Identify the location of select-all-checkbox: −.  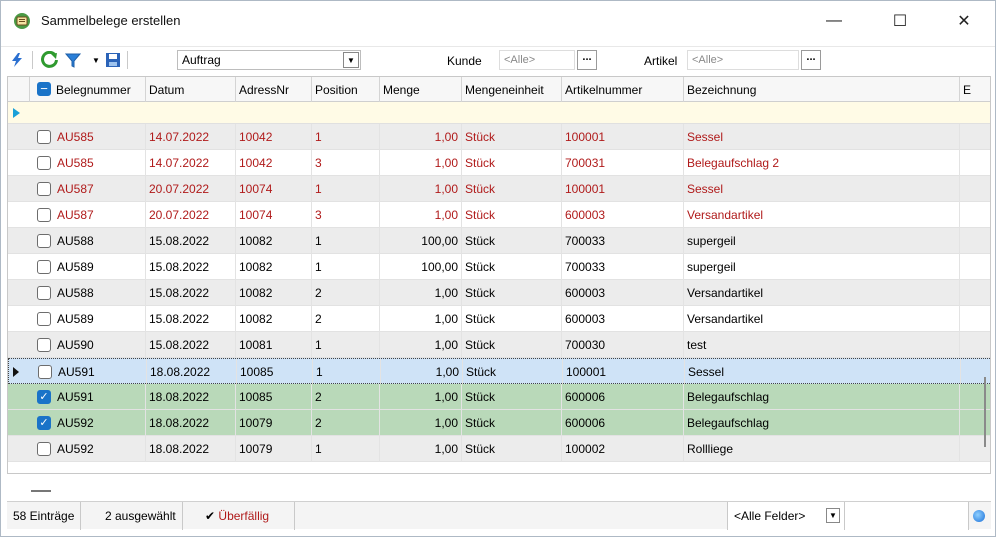
(44, 89).